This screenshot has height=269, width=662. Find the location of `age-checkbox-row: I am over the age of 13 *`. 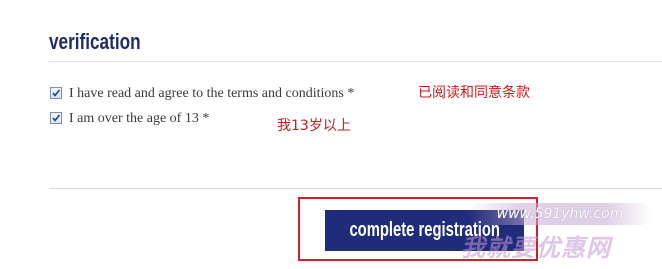

age-checkbox-row: I am over the age of 13 * is located at coordinates (129, 118).